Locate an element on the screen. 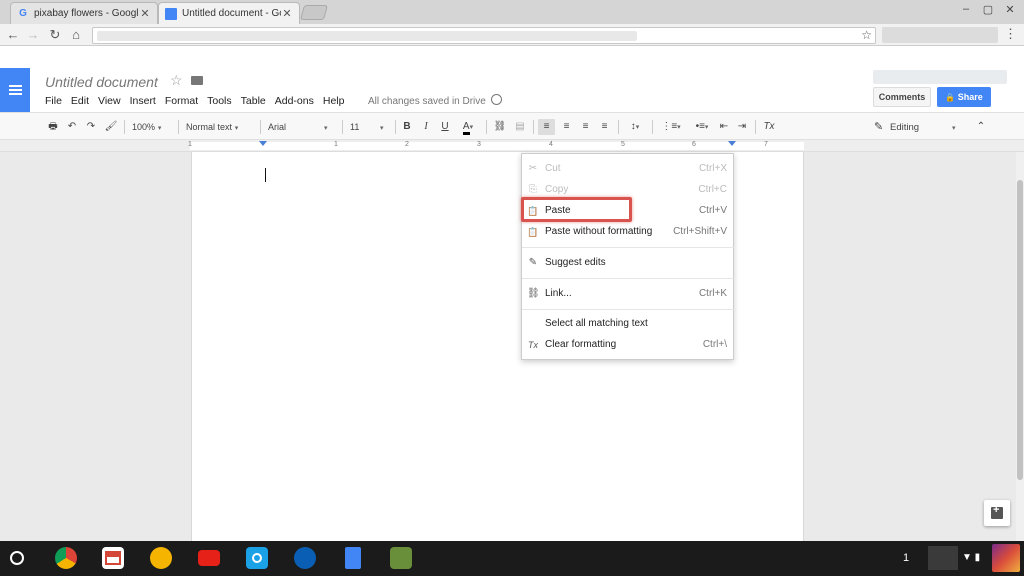 This screenshot has height=576, width=1024. context-menu-paste-plain: 📋 Paste without formatting Ctrl+Shift+V is located at coordinates (628, 232).